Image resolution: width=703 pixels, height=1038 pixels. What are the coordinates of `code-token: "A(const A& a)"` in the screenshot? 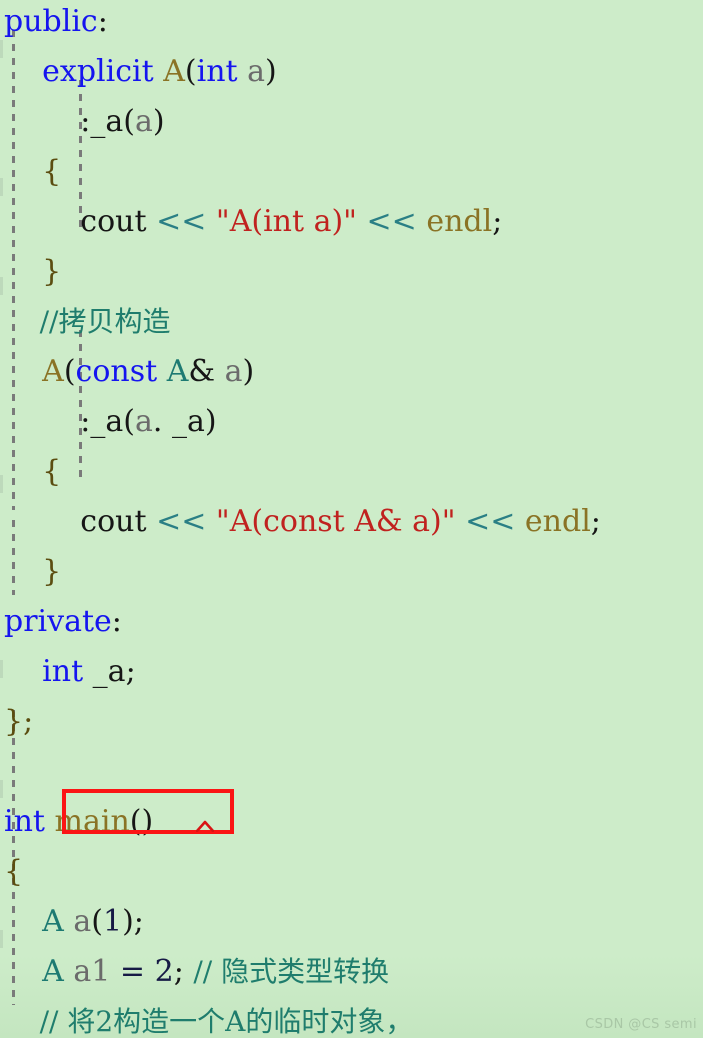 It's located at (335, 521).